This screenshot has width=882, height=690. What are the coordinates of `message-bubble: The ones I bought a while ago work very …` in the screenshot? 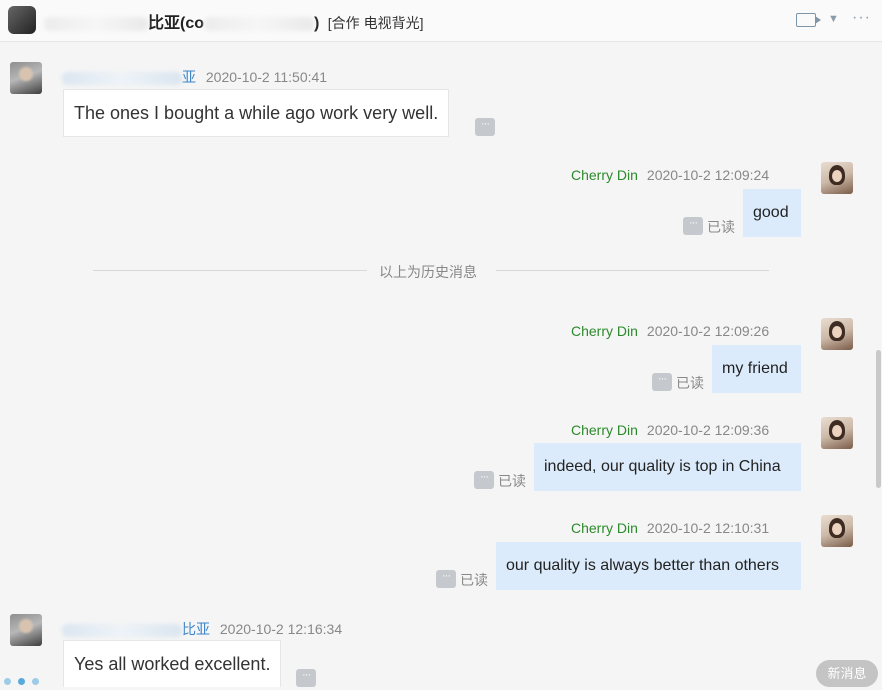 It's located at (256, 113).